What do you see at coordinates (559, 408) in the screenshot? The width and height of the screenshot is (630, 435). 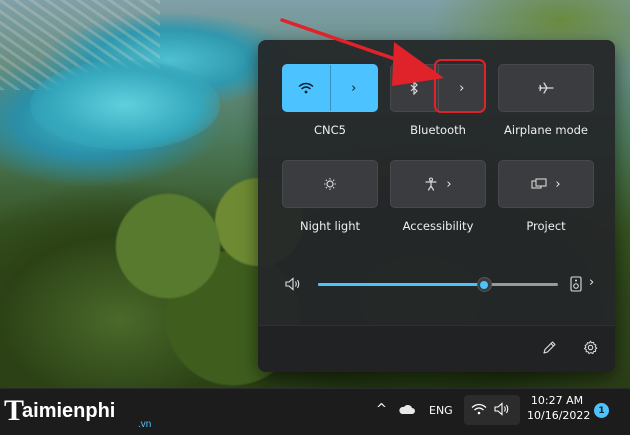 I see `clock: 10:27 AM 10/16/2022` at bounding box center [559, 408].